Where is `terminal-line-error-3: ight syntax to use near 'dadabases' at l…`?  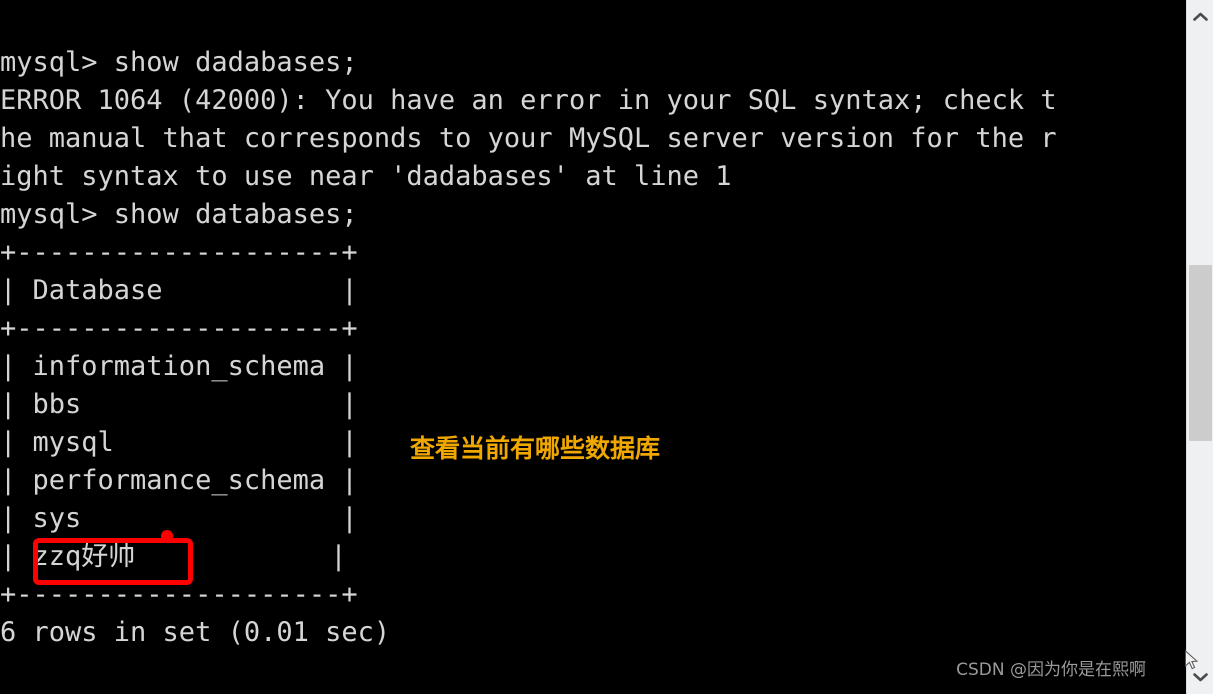 terminal-line-error-3: ight syntax to use near 'dadabases' at l… is located at coordinates (366, 176).